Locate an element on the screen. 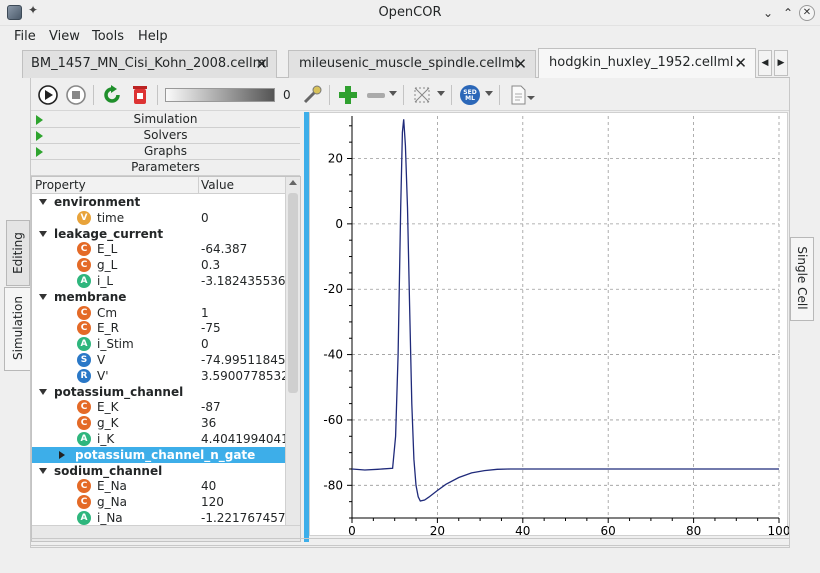 Image resolution: width=820 pixels, height=573 pixels. reset-icon is located at coordinates (112, 95).